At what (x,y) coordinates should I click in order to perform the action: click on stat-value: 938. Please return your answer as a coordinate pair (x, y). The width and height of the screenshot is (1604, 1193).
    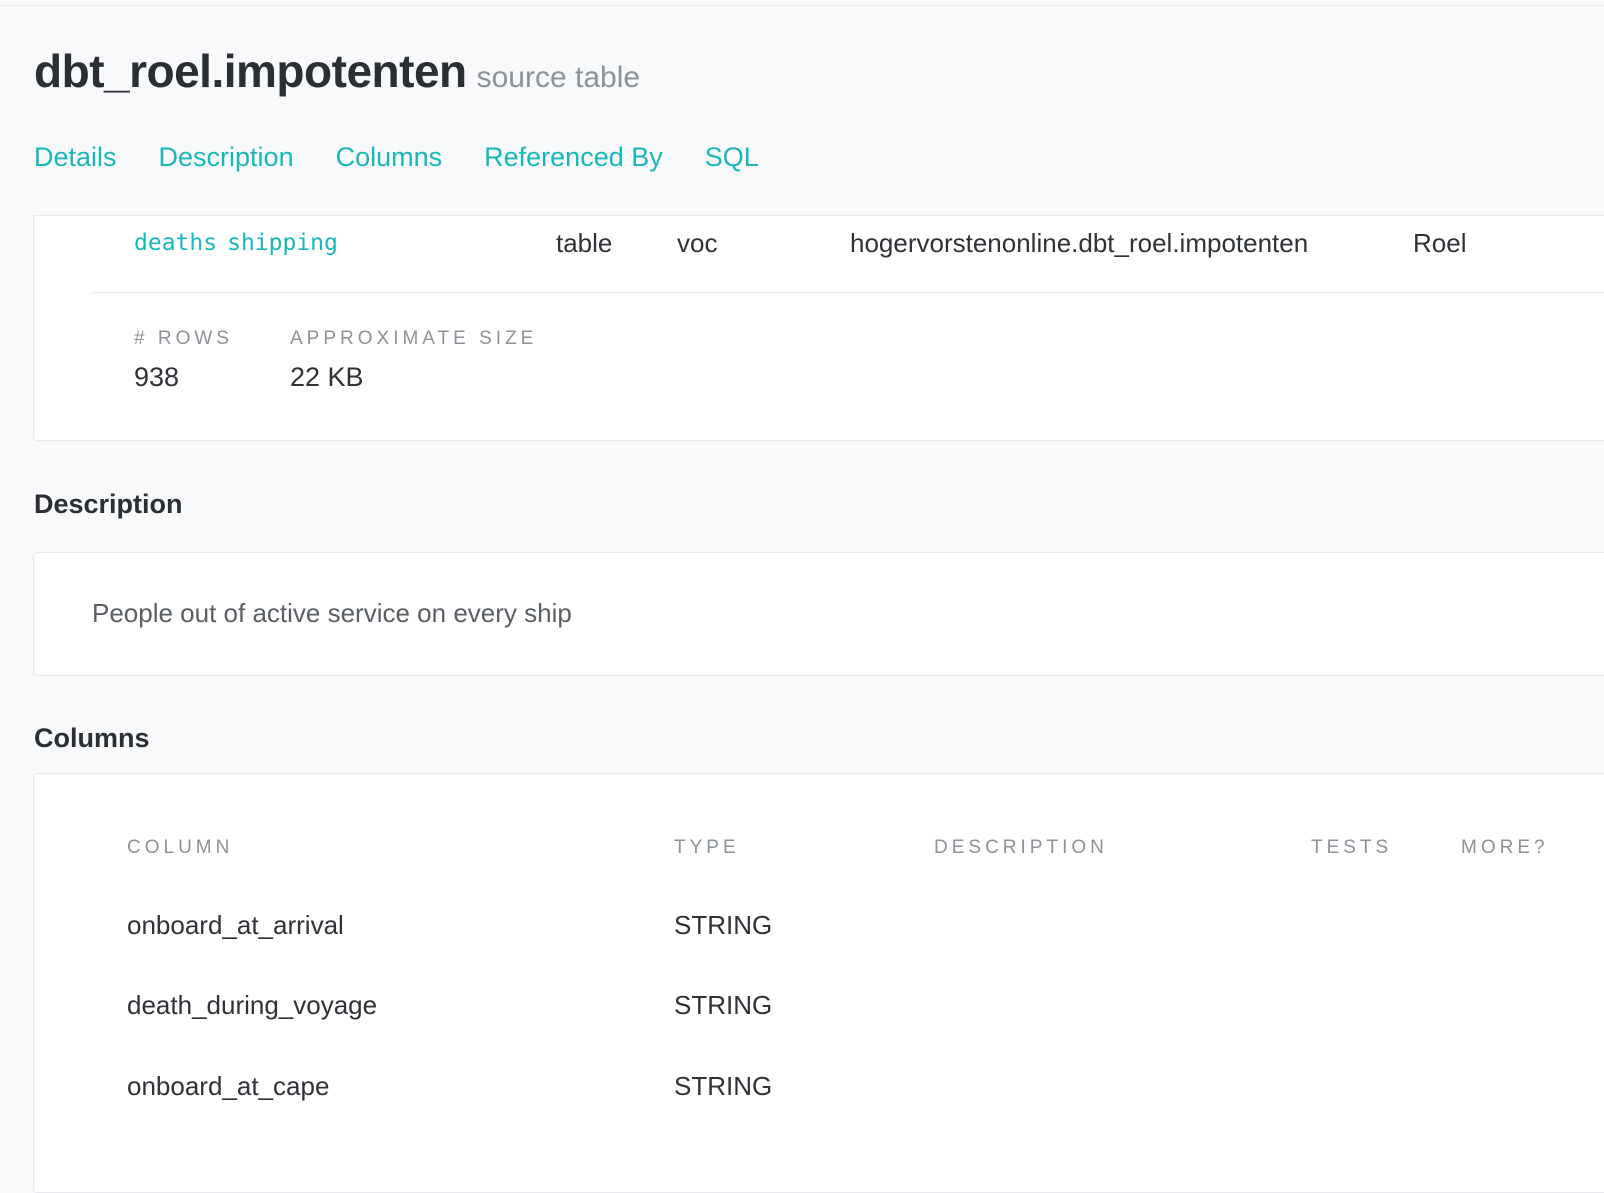
    Looking at the image, I should click on (157, 377).